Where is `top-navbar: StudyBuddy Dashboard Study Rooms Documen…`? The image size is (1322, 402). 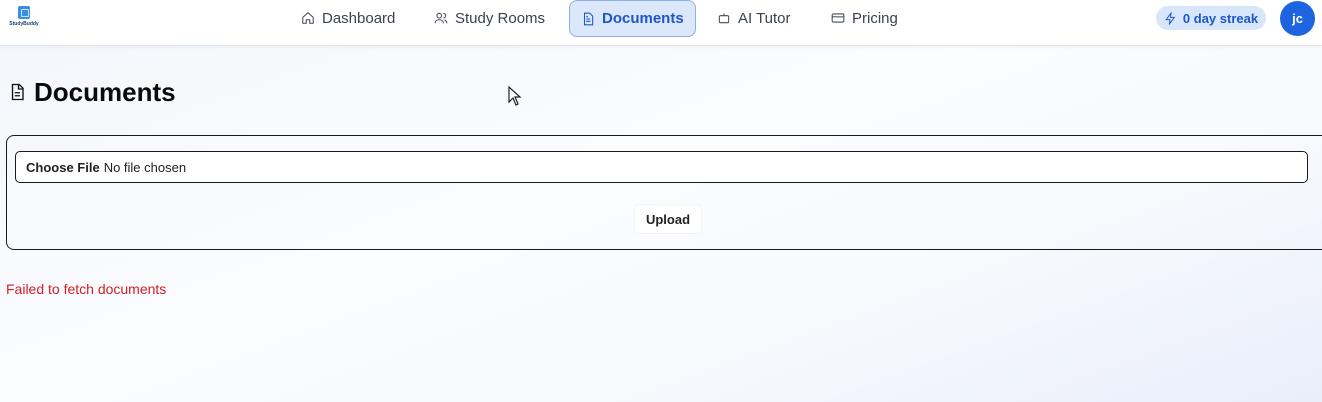
top-navbar: StudyBuddy Dashboard Study Rooms Documen… is located at coordinates (661, 23).